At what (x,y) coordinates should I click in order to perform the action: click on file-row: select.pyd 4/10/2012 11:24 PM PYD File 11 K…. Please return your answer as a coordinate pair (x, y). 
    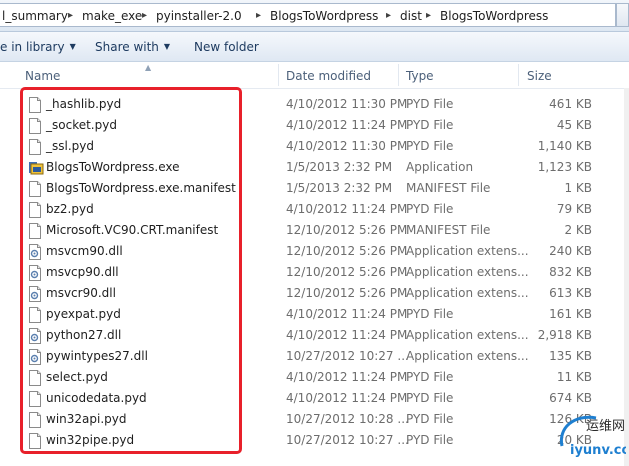
    Looking at the image, I should click on (314, 377).